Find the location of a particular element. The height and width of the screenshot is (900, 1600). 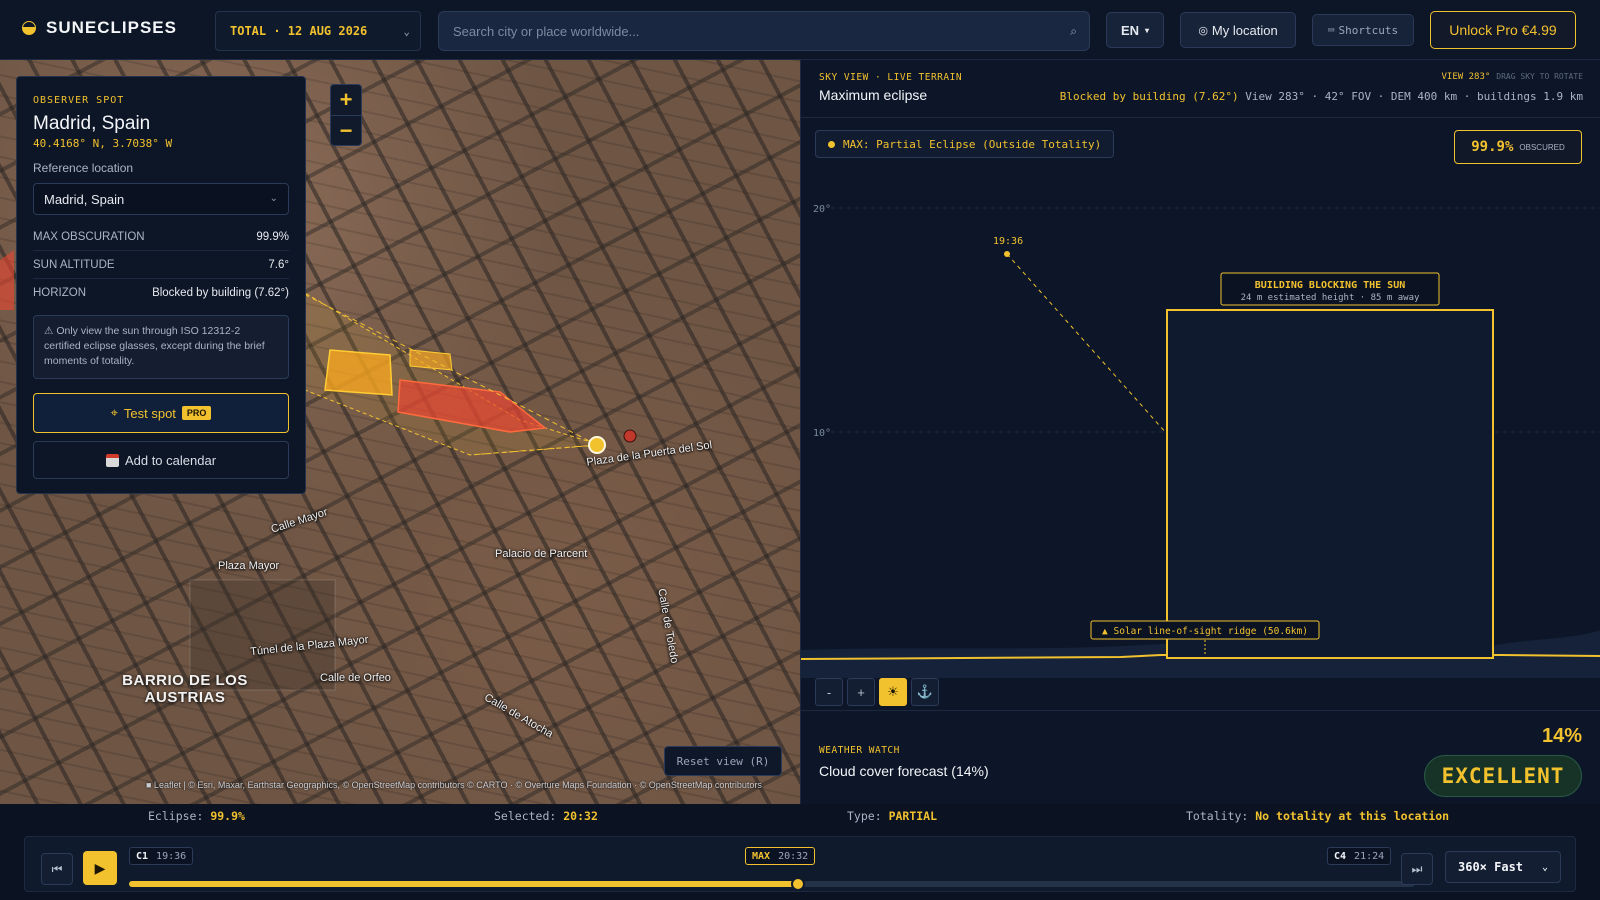

max-label: MAX is located at coordinates (761, 856).